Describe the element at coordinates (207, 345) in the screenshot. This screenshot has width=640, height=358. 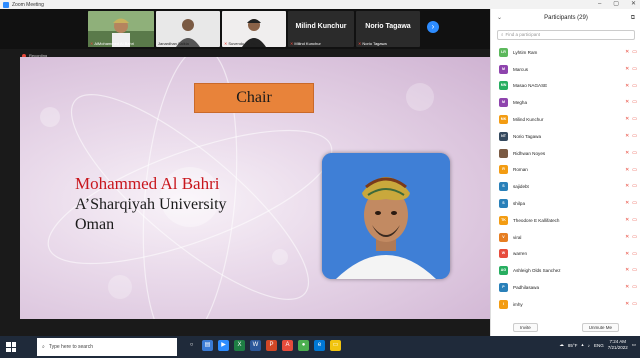
I see `file-explorer-icon: ▤` at that location.